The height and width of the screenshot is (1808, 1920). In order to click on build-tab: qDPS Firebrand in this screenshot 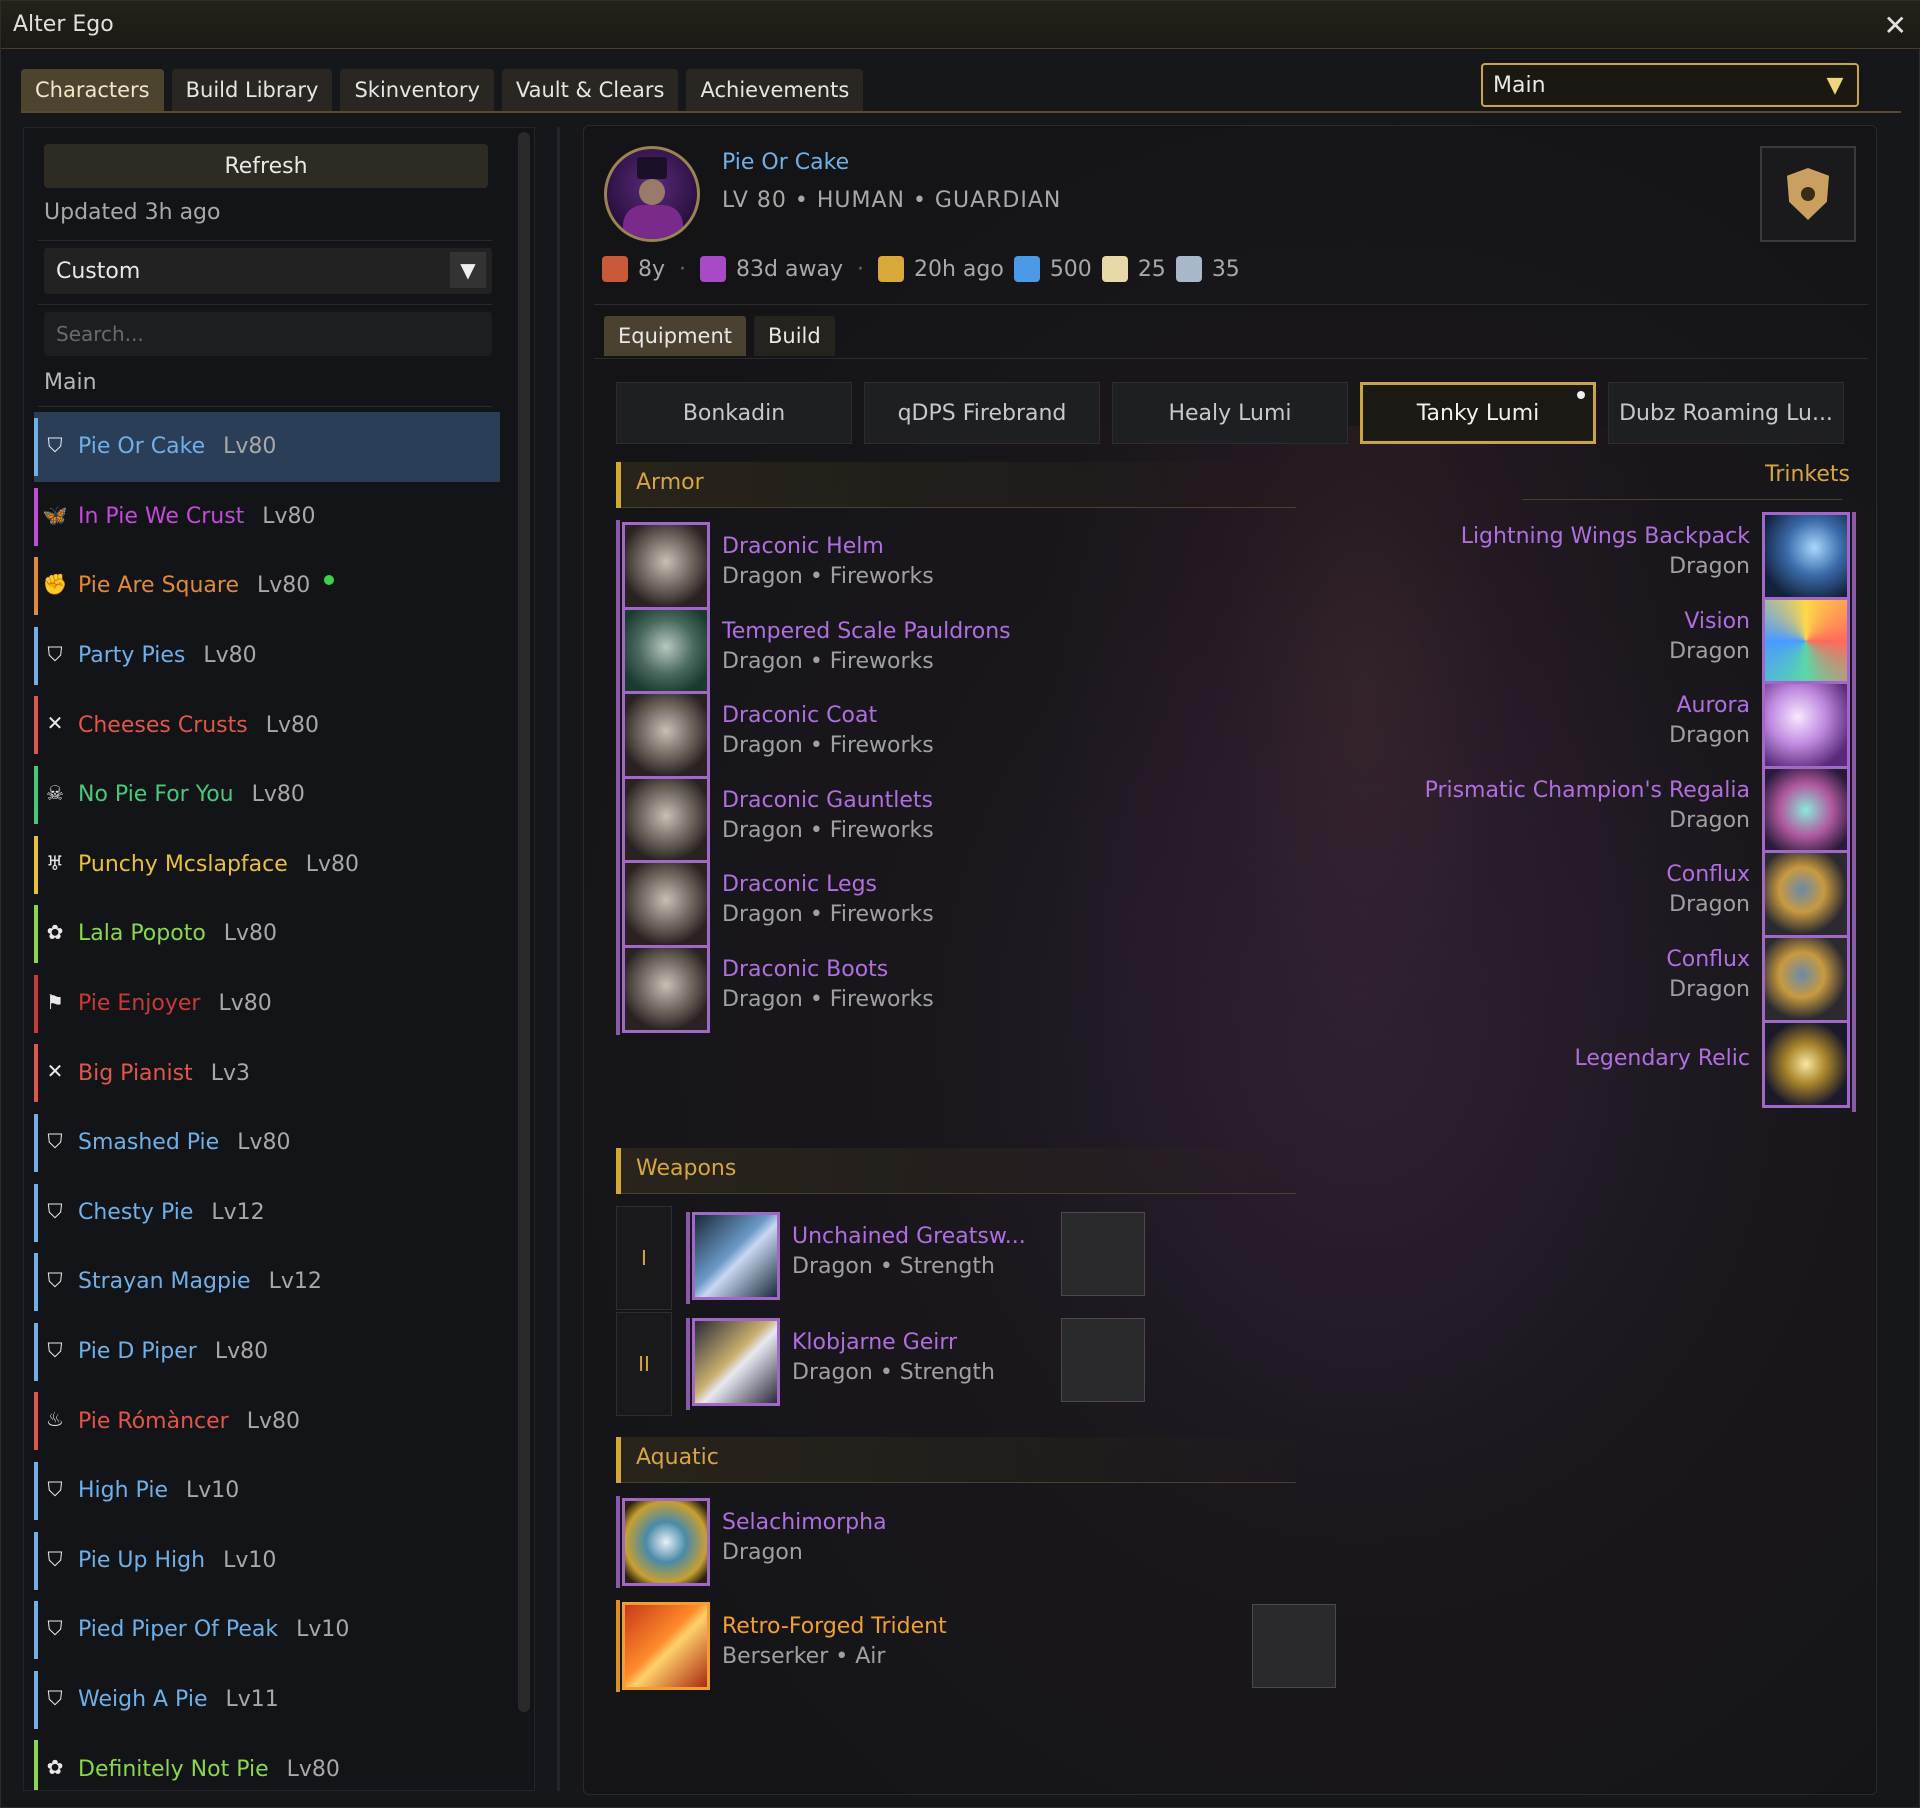, I will do `click(982, 413)`.